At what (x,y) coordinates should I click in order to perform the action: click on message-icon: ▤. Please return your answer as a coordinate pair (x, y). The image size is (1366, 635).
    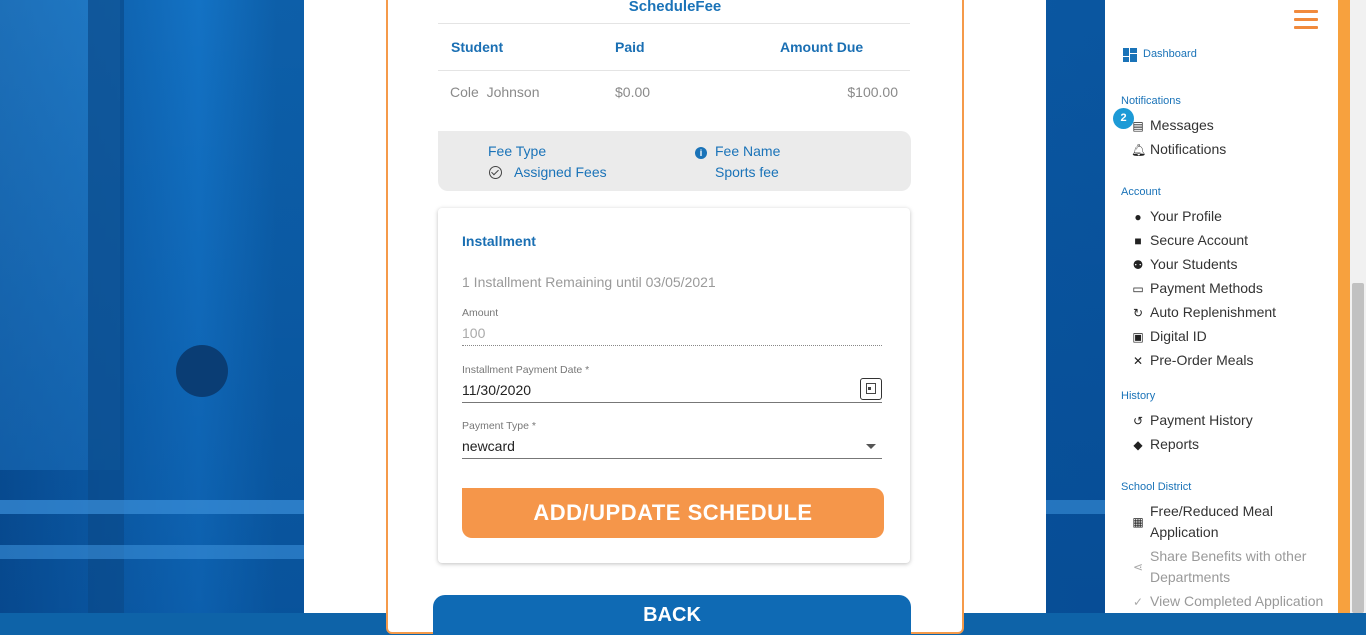
    Looking at the image, I should click on (1138, 126).